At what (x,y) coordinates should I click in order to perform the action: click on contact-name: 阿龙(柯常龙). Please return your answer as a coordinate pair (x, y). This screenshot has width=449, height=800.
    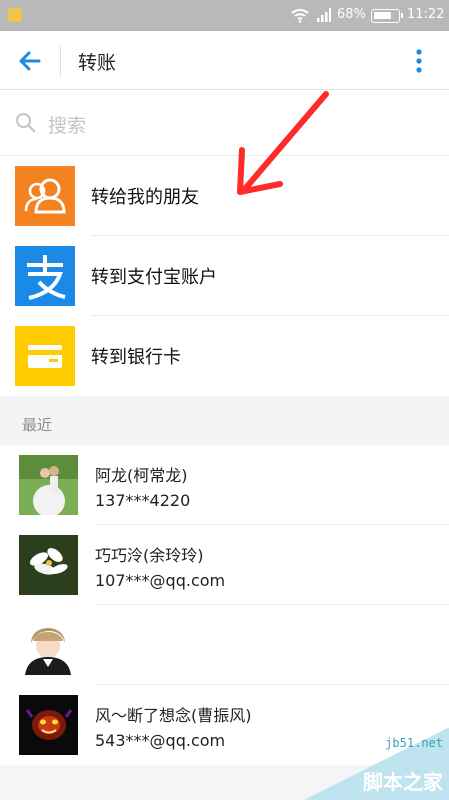
    Looking at the image, I should click on (141, 475).